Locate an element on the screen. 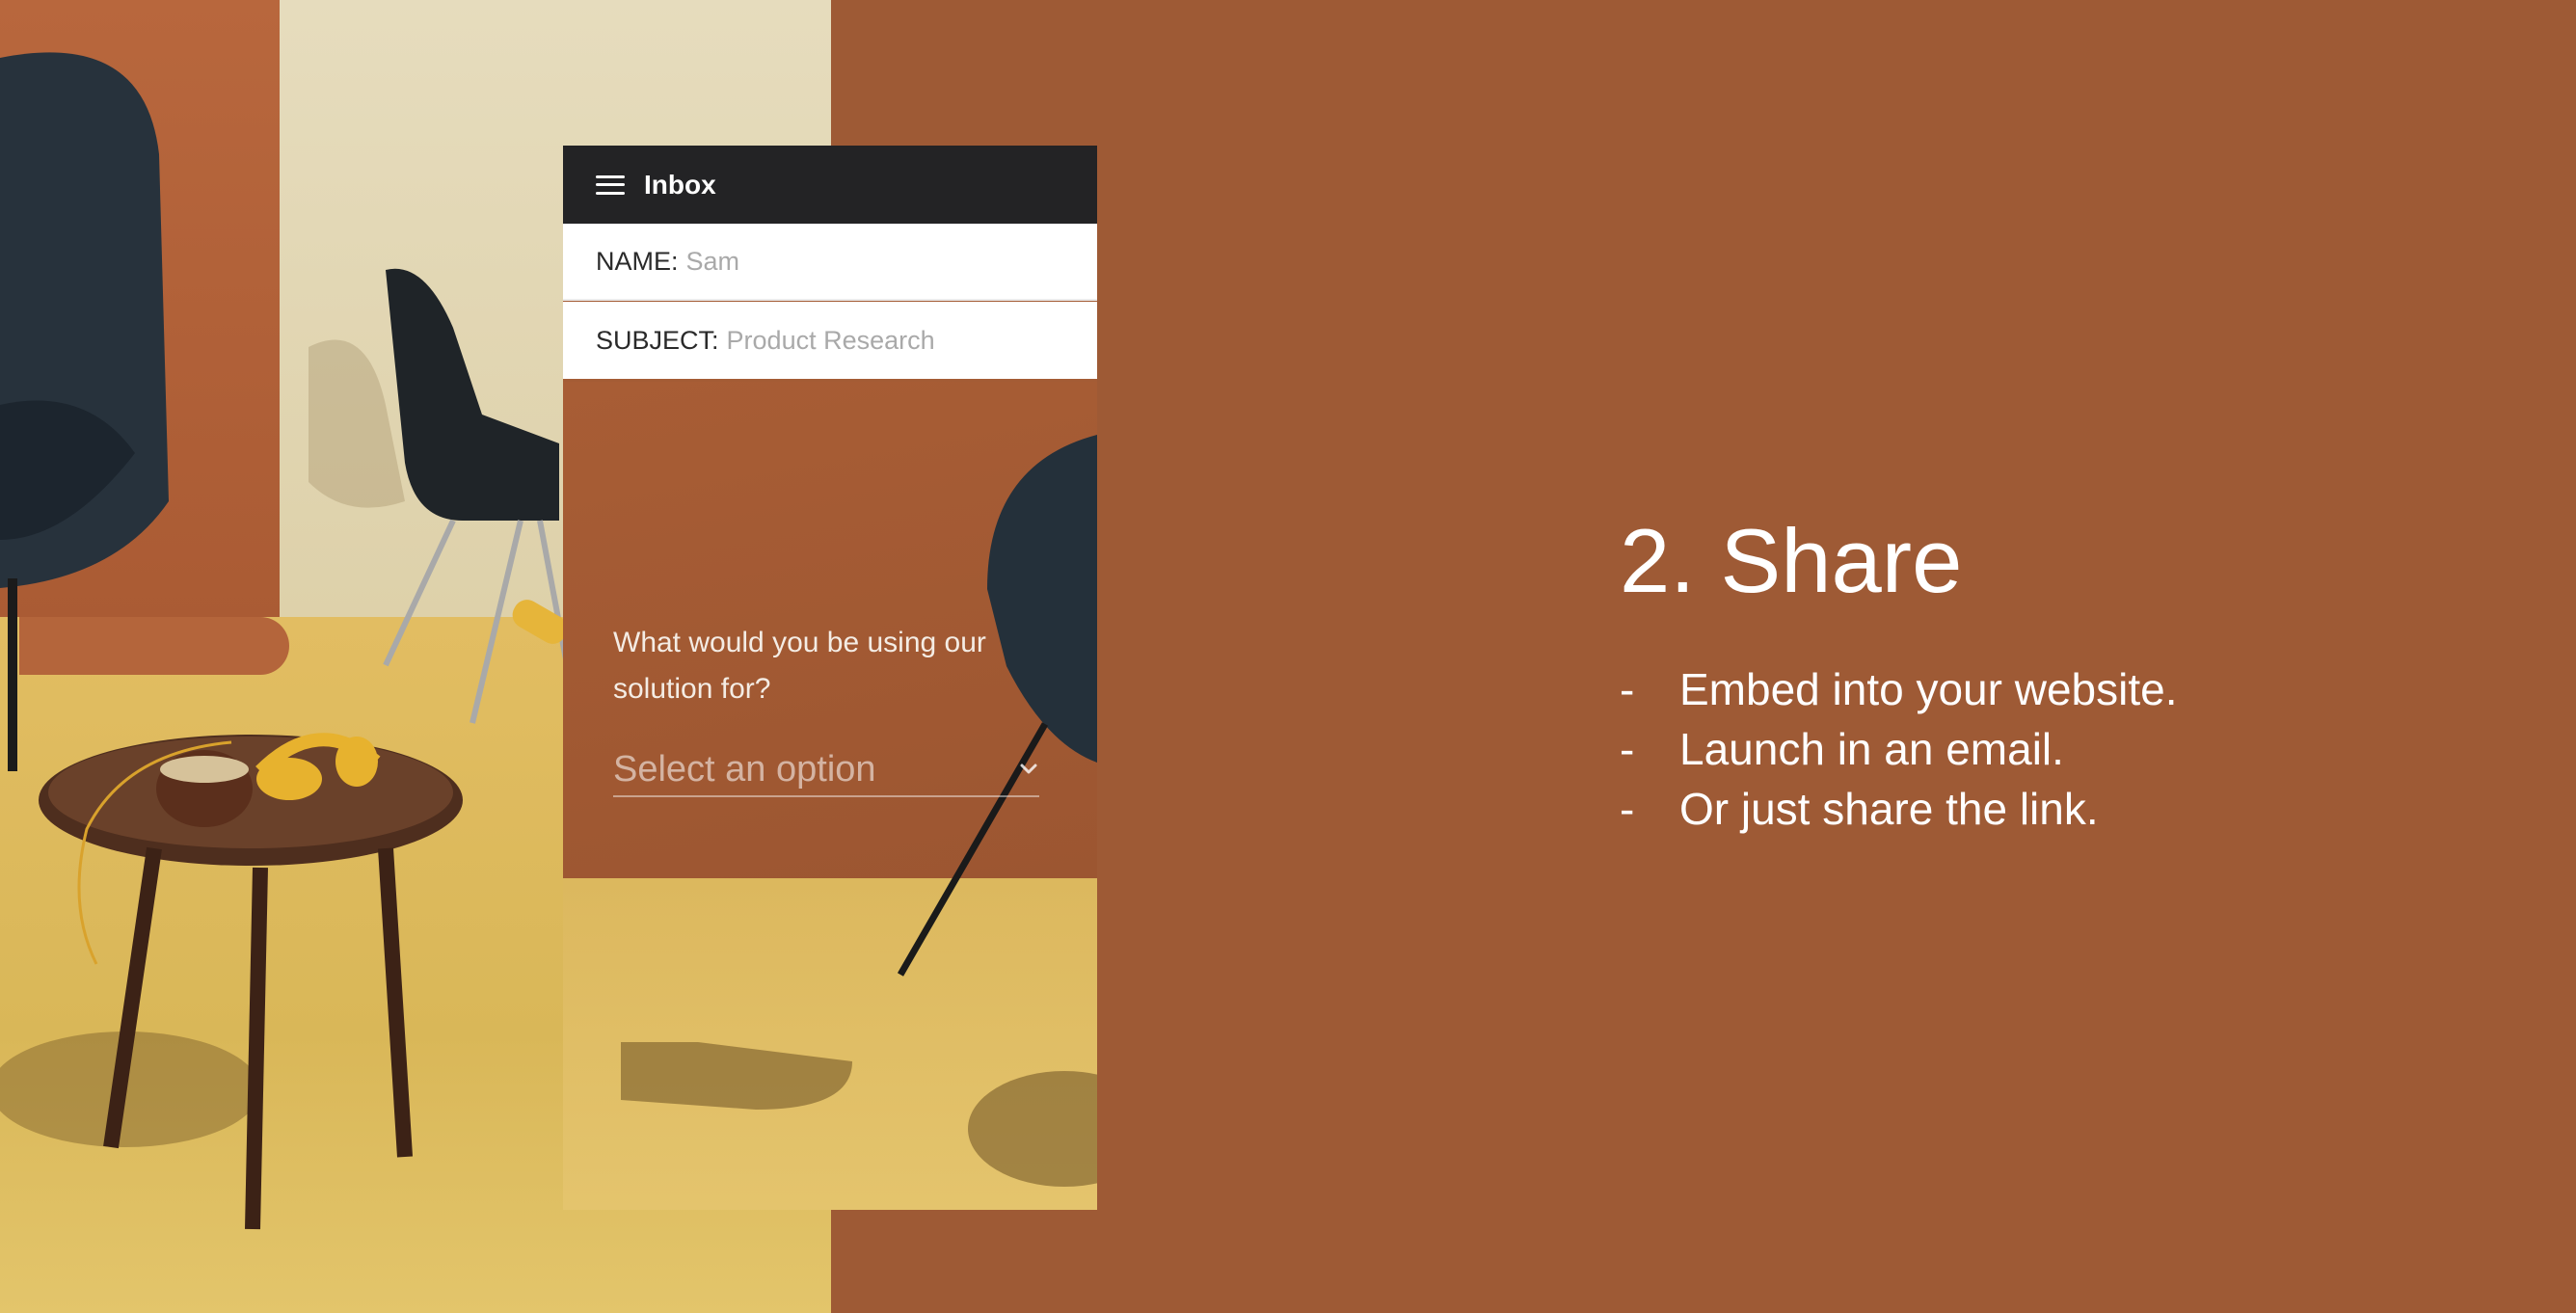  subject-field: SUBJECT: Product Research is located at coordinates (830, 340).